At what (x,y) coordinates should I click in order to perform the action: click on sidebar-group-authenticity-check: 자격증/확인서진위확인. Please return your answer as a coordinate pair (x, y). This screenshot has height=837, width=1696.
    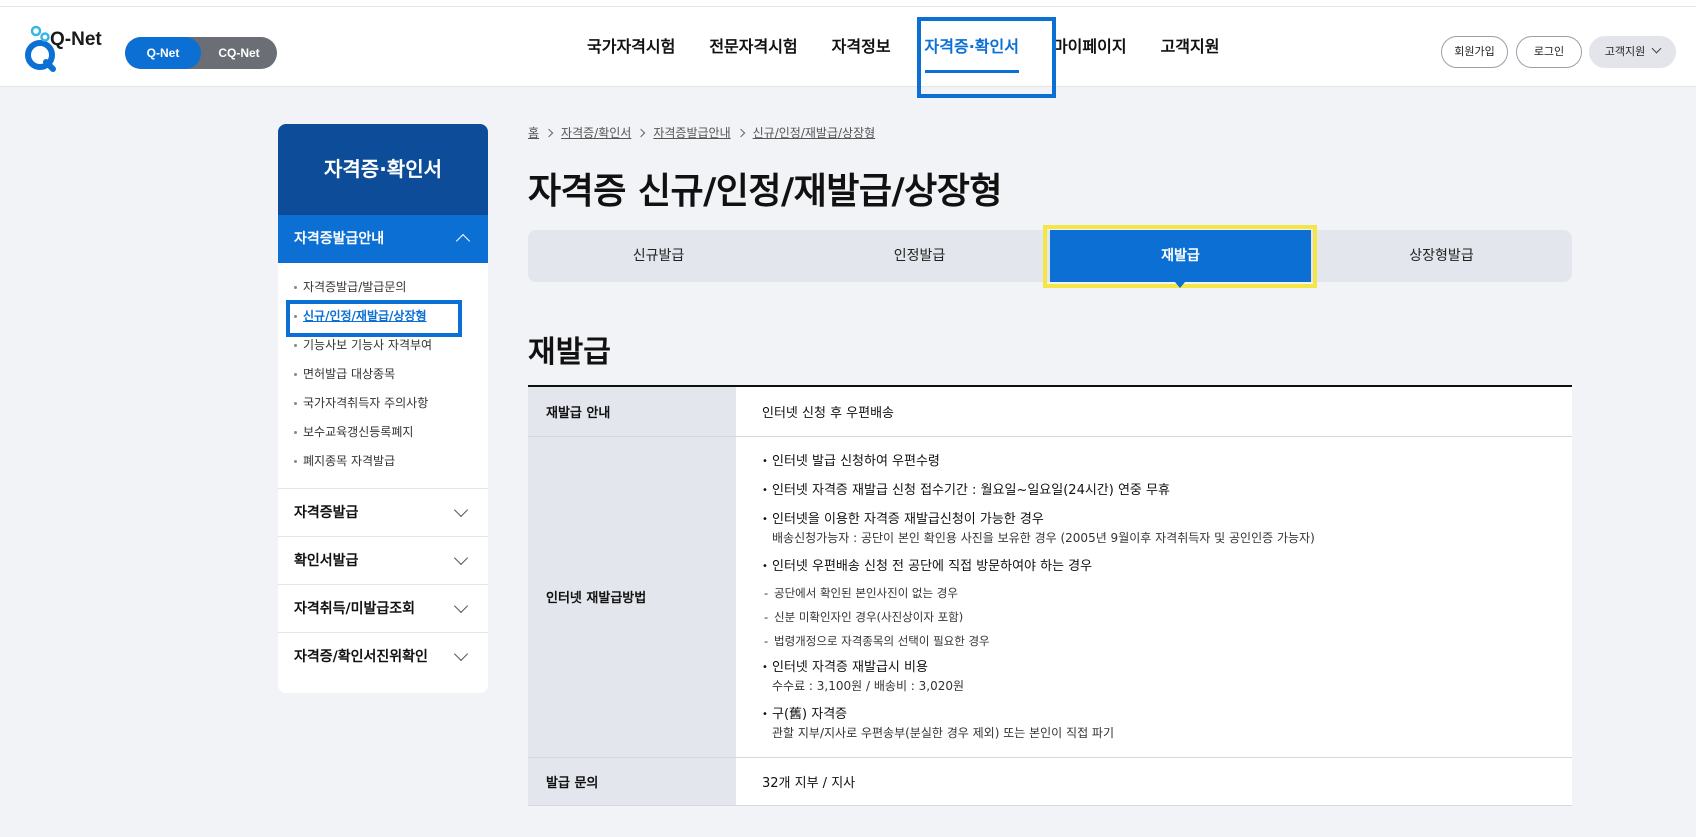
    Looking at the image, I should click on (383, 657).